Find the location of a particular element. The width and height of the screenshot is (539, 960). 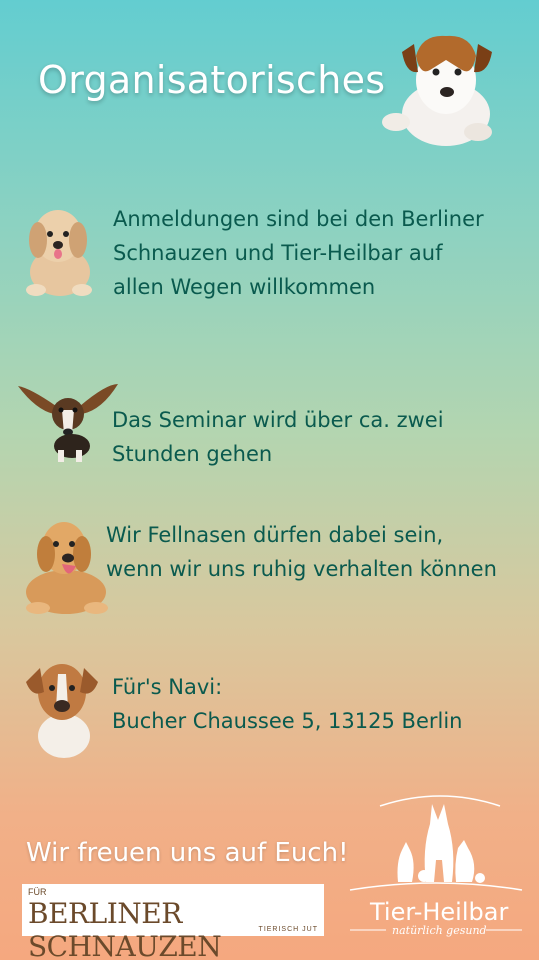

info-line: Das Seminar wird über ca. zwei is located at coordinates (278, 420).